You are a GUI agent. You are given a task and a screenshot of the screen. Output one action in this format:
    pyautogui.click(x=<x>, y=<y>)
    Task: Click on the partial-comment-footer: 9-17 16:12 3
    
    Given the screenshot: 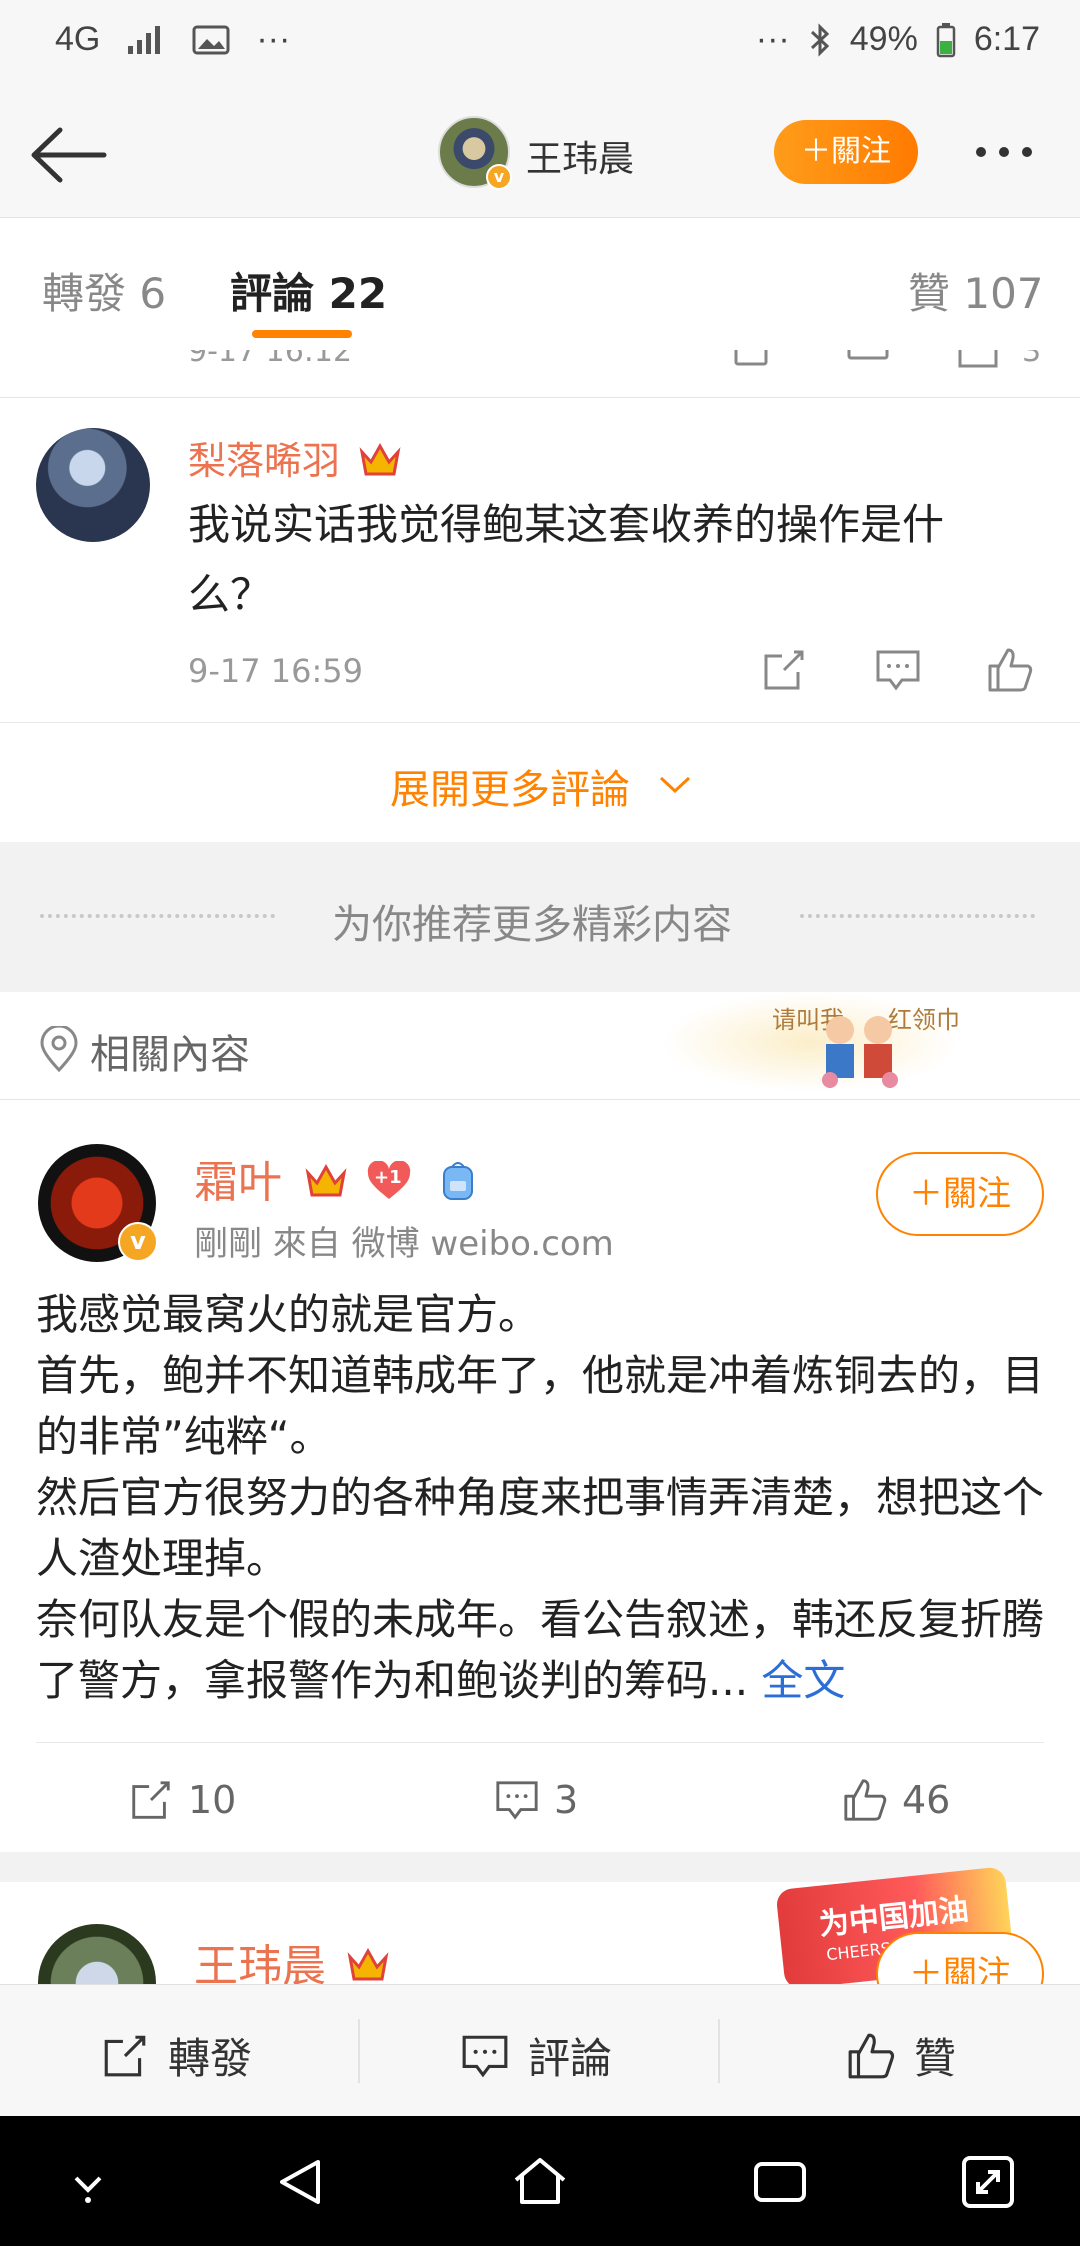 What is the action you would take?
    pyautogui.click(x=540, y=374)
    